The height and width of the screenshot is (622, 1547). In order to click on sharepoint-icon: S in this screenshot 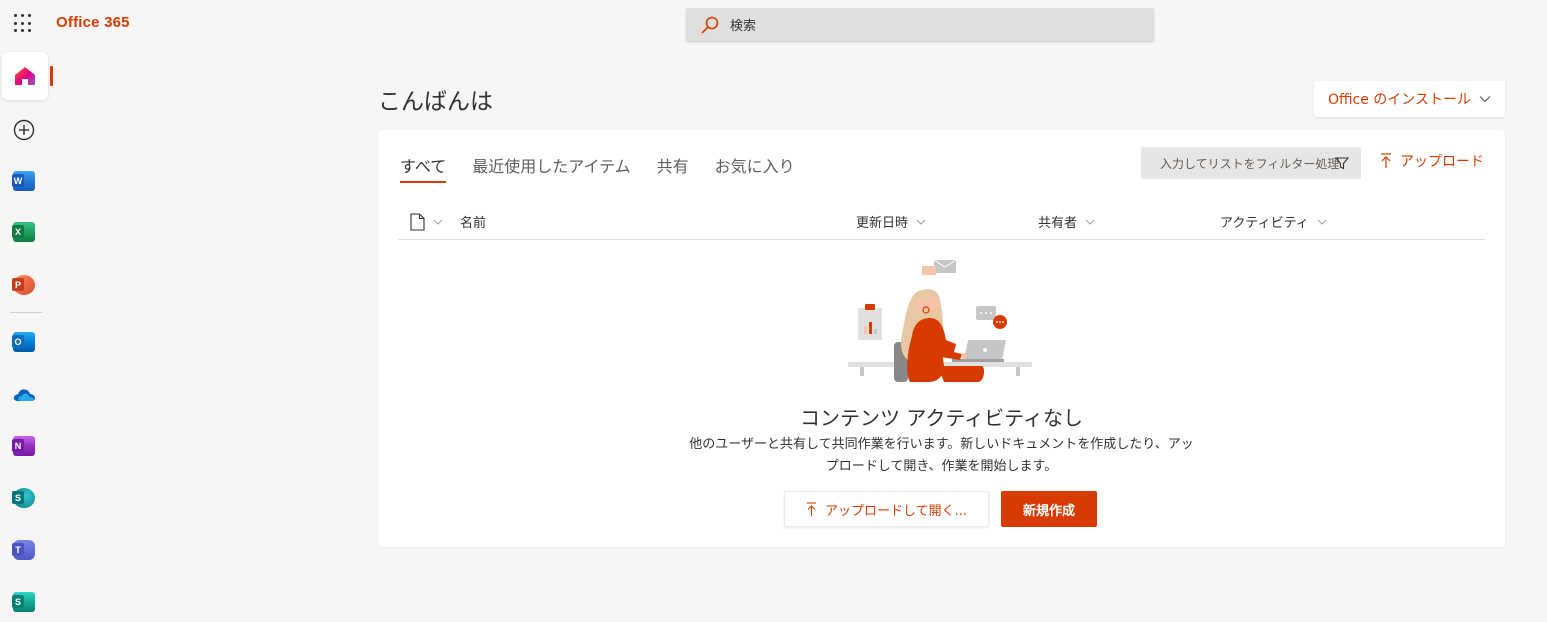, I will do `click(23, 498)`.